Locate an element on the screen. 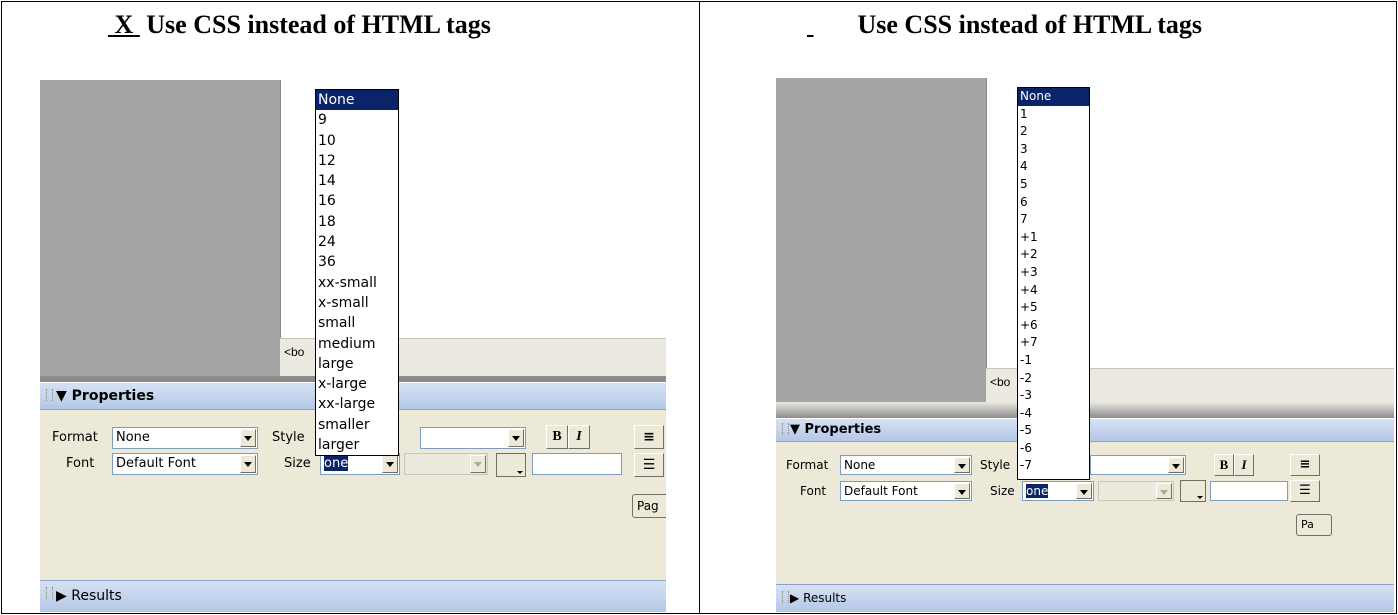 This screenshot has width=1398, height=615. left-size-option: 24 is located at coordinates (357, 242).